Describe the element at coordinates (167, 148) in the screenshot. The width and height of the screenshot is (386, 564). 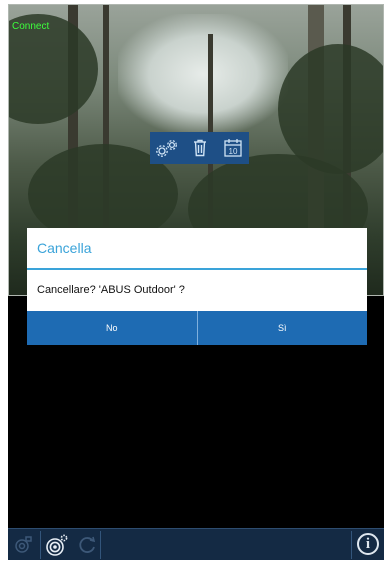
I see `settings-icon` at that location.